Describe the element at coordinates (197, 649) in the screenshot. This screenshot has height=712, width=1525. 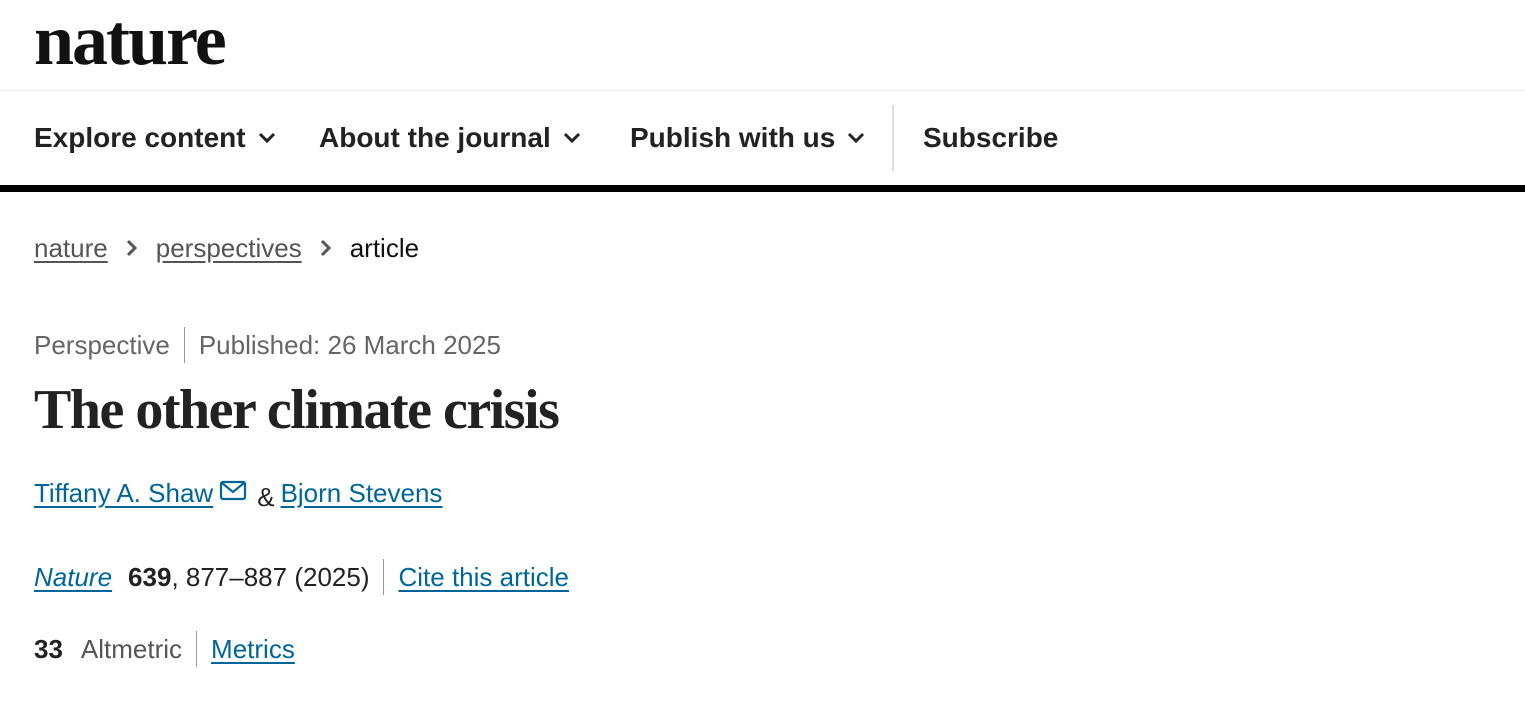
I see `metrics-divider` at that location.